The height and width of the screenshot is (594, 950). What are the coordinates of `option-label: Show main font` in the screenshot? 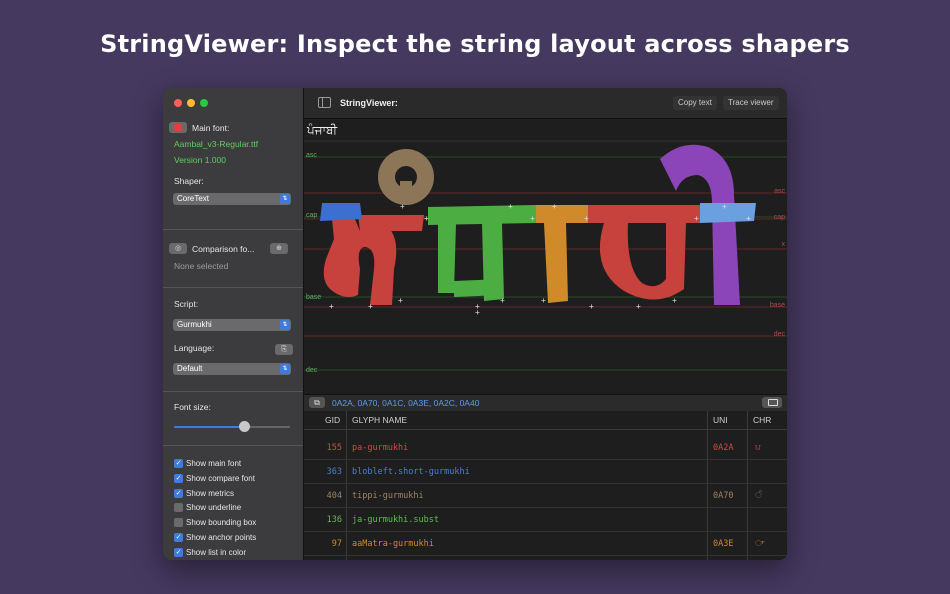 It's located at (214, 463).